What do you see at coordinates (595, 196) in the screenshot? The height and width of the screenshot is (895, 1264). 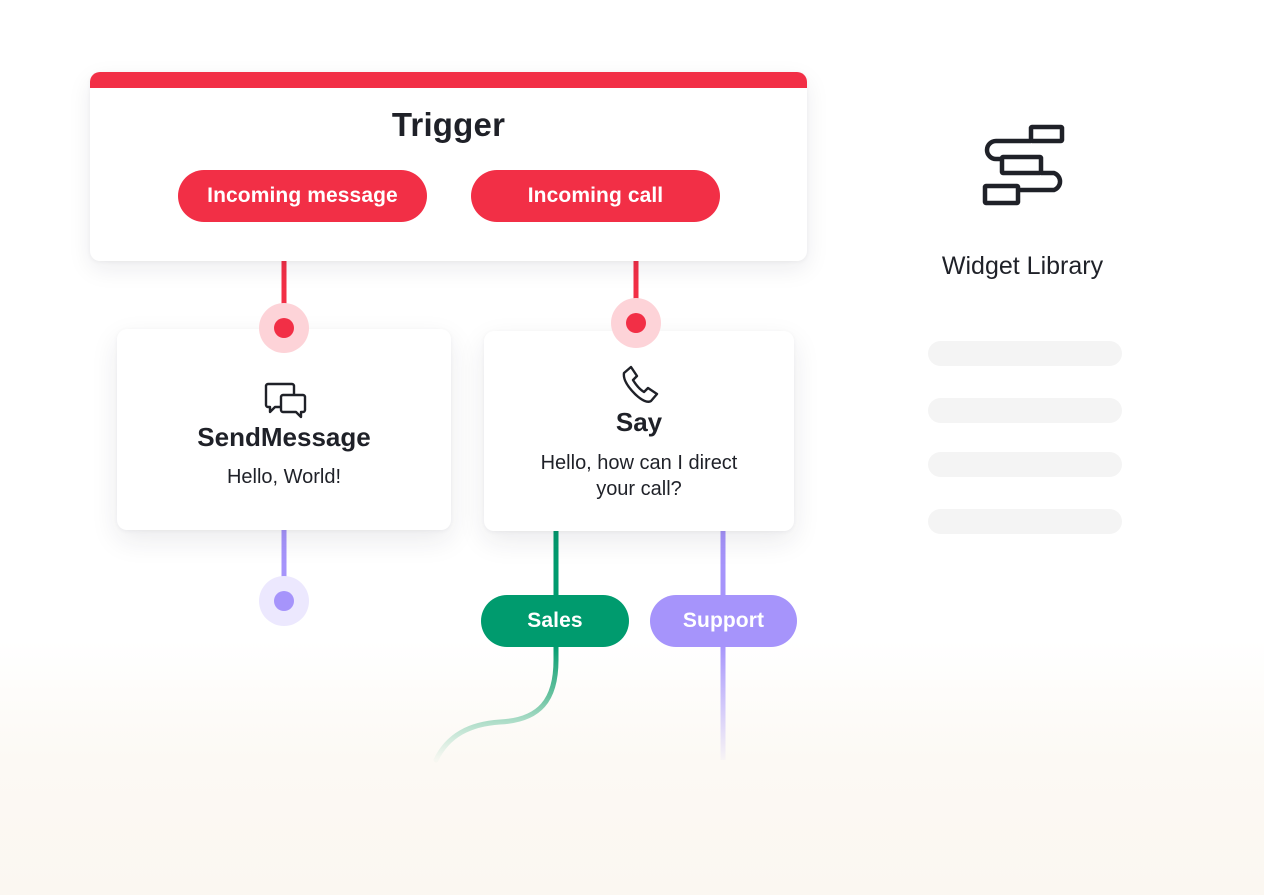 I see `trigger-option-incoming-call: Incoming call` at bounding box center [595, 196].